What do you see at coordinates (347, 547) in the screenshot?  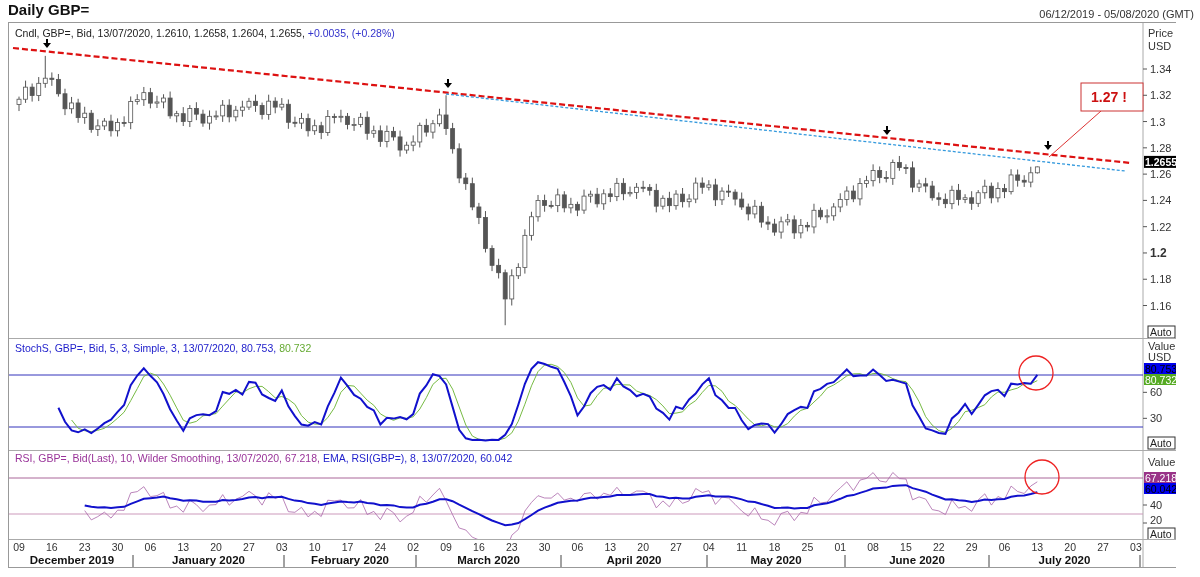 I see `axis-tick-label: 17` at bounding box center [347, 547].